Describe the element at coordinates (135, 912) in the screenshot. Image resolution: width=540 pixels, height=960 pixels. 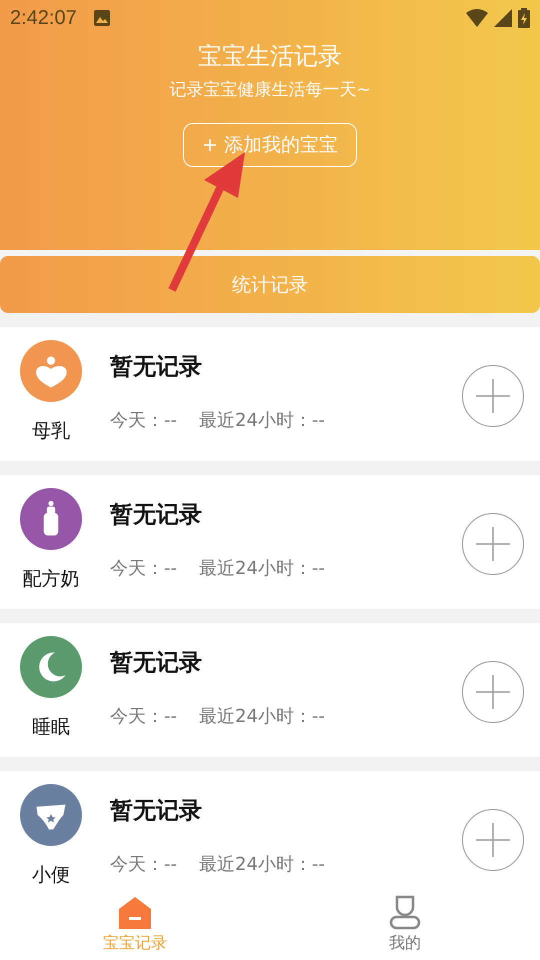
I see `home-icon` at that location.